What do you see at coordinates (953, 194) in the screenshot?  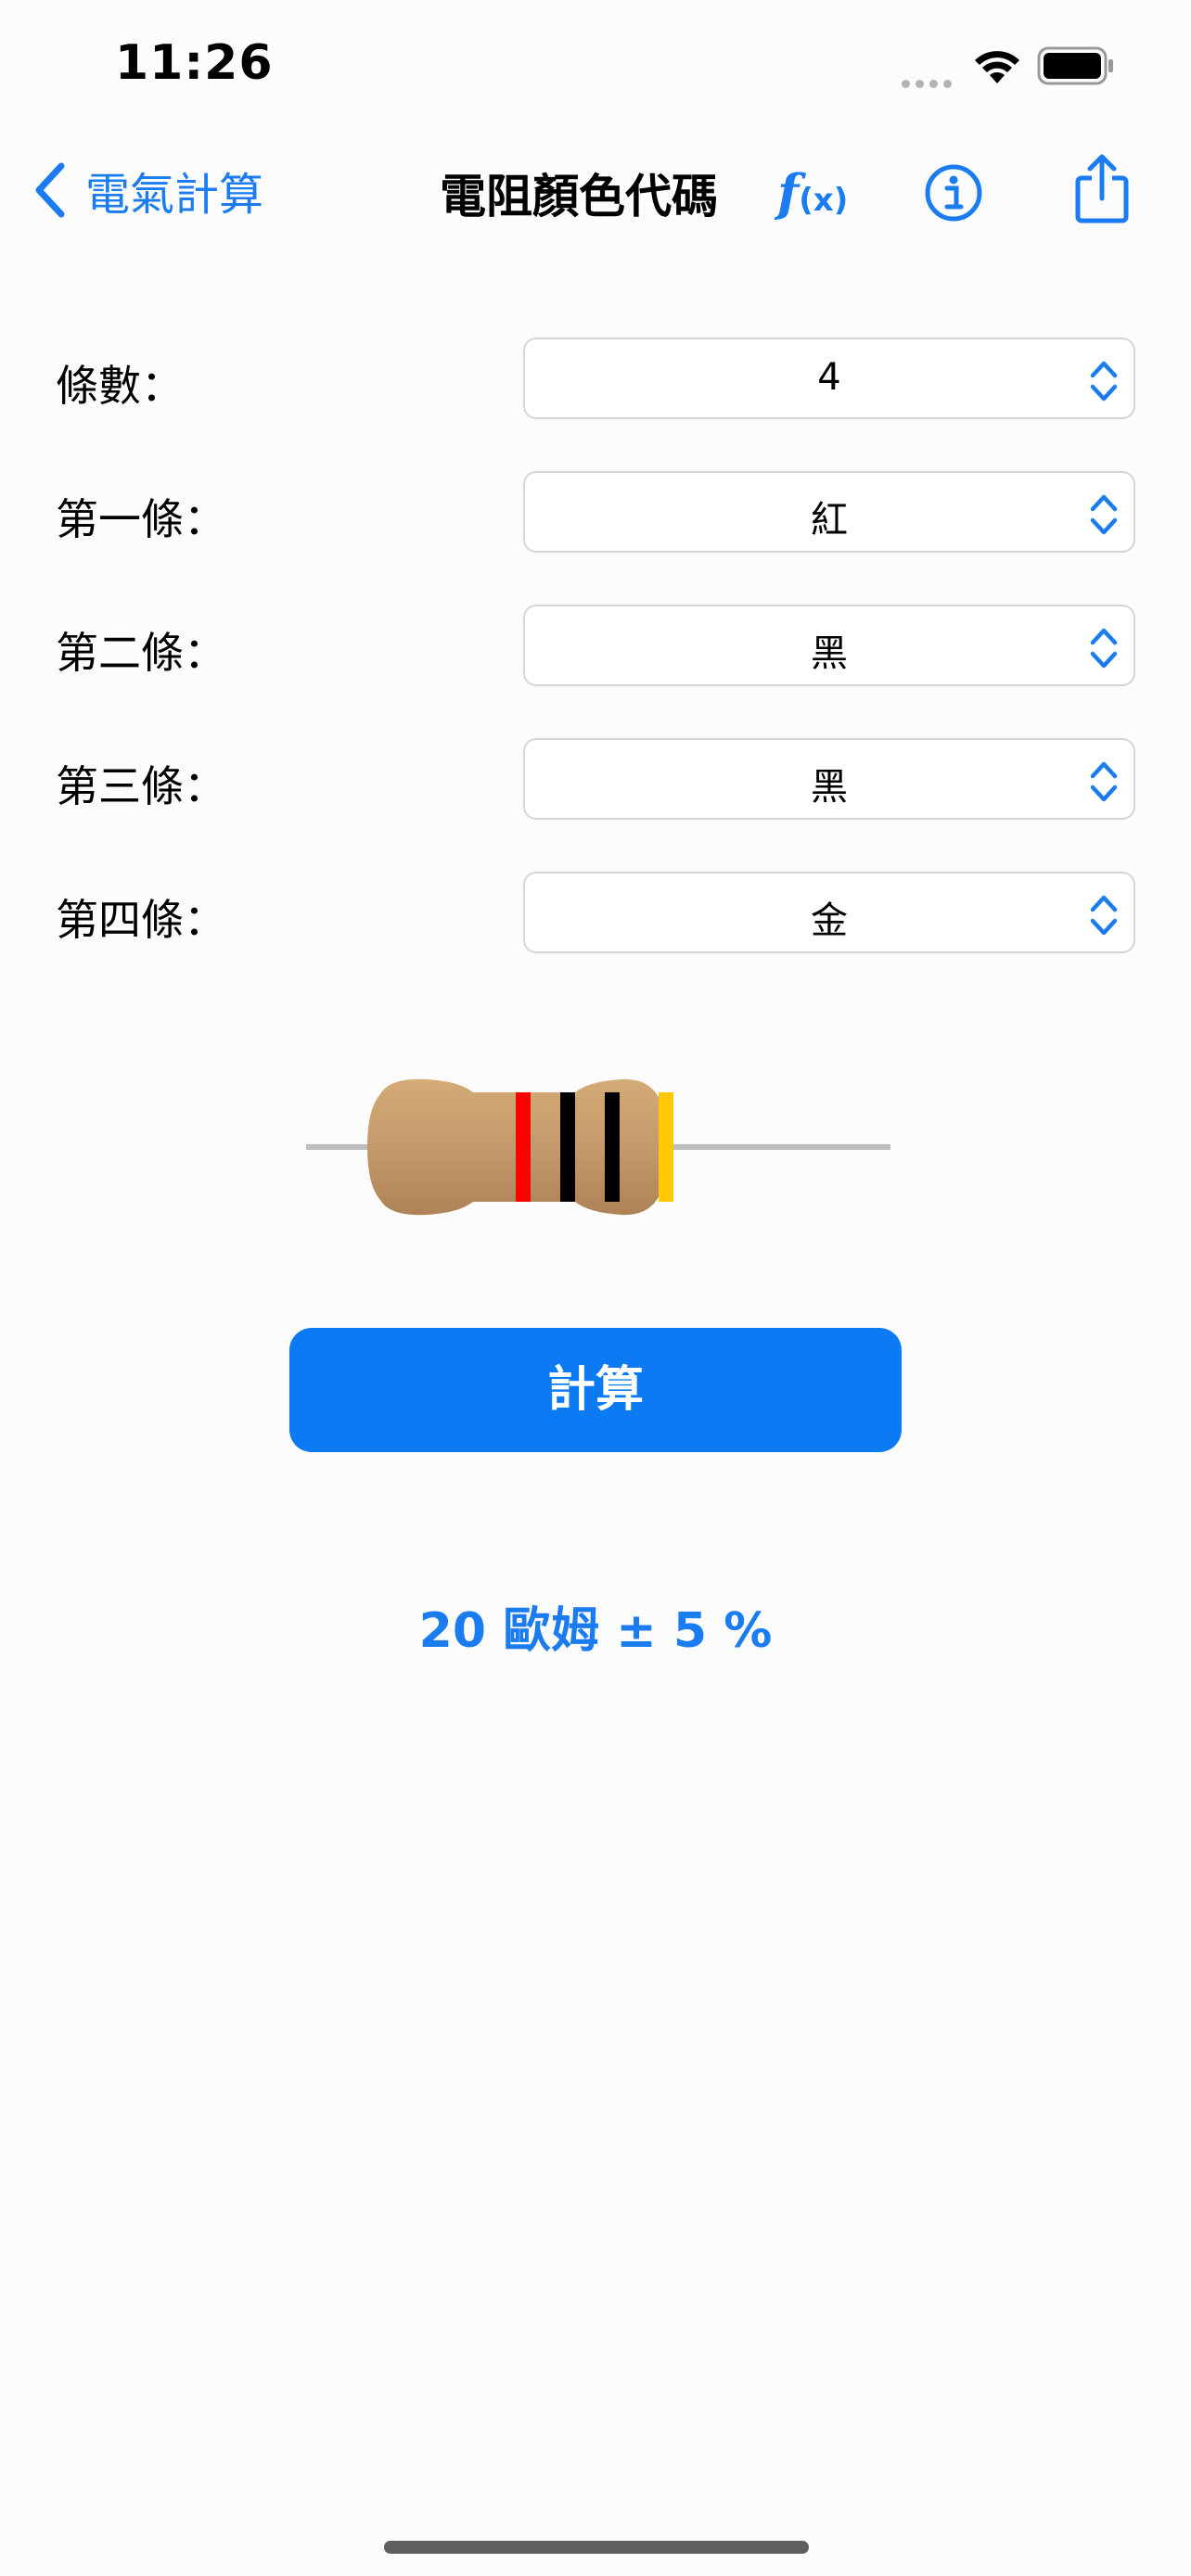 I see `info-icon` at bounding box center [953, 194].